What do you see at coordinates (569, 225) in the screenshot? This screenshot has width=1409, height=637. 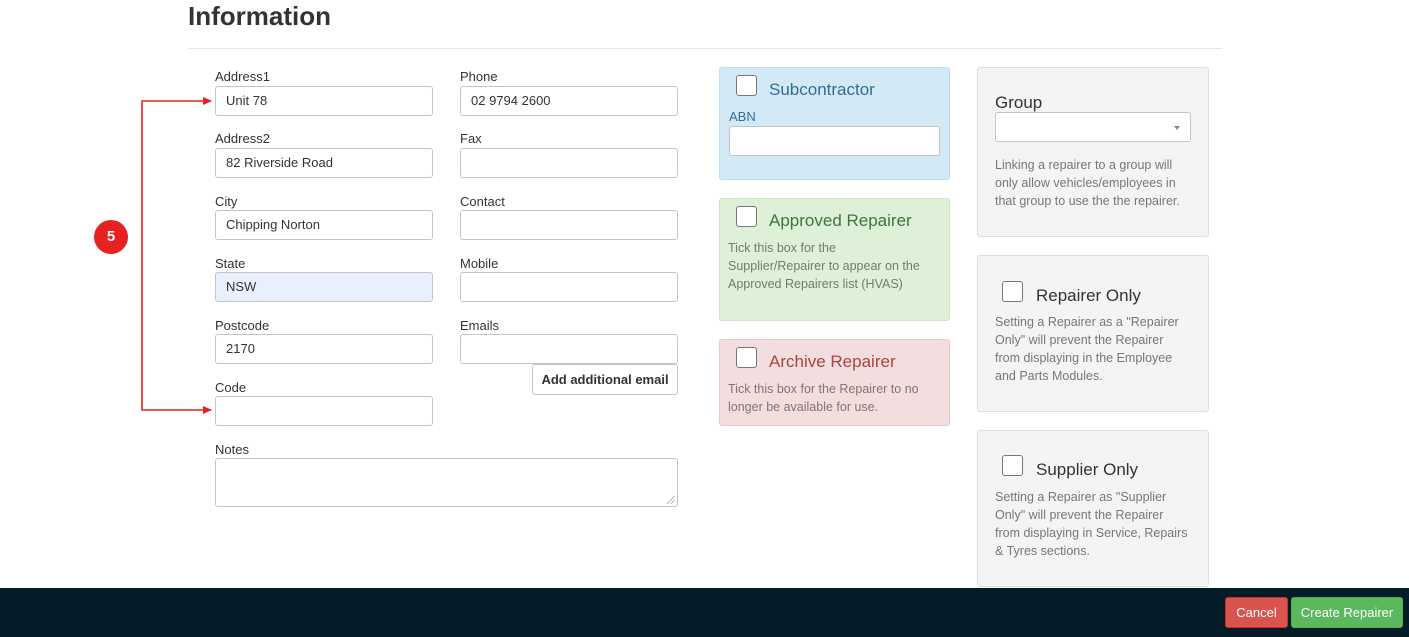 I see `contact-input` at bounding box center [569, 225].